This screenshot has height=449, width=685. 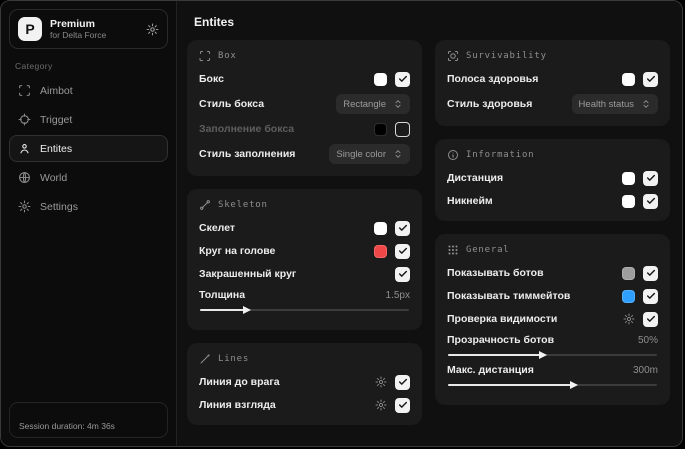 I want to click on line-icon, so click(x=205, y=359).